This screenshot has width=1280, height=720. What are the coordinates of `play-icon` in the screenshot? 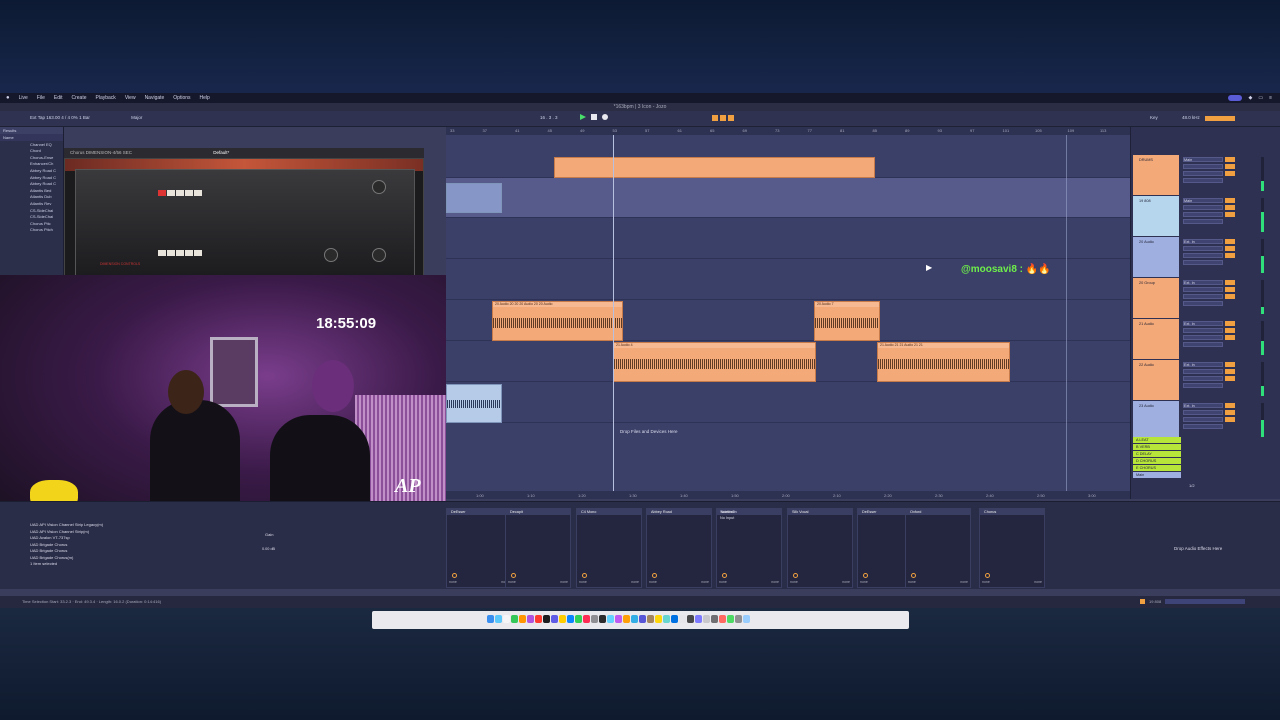 It's located at (583, 117).